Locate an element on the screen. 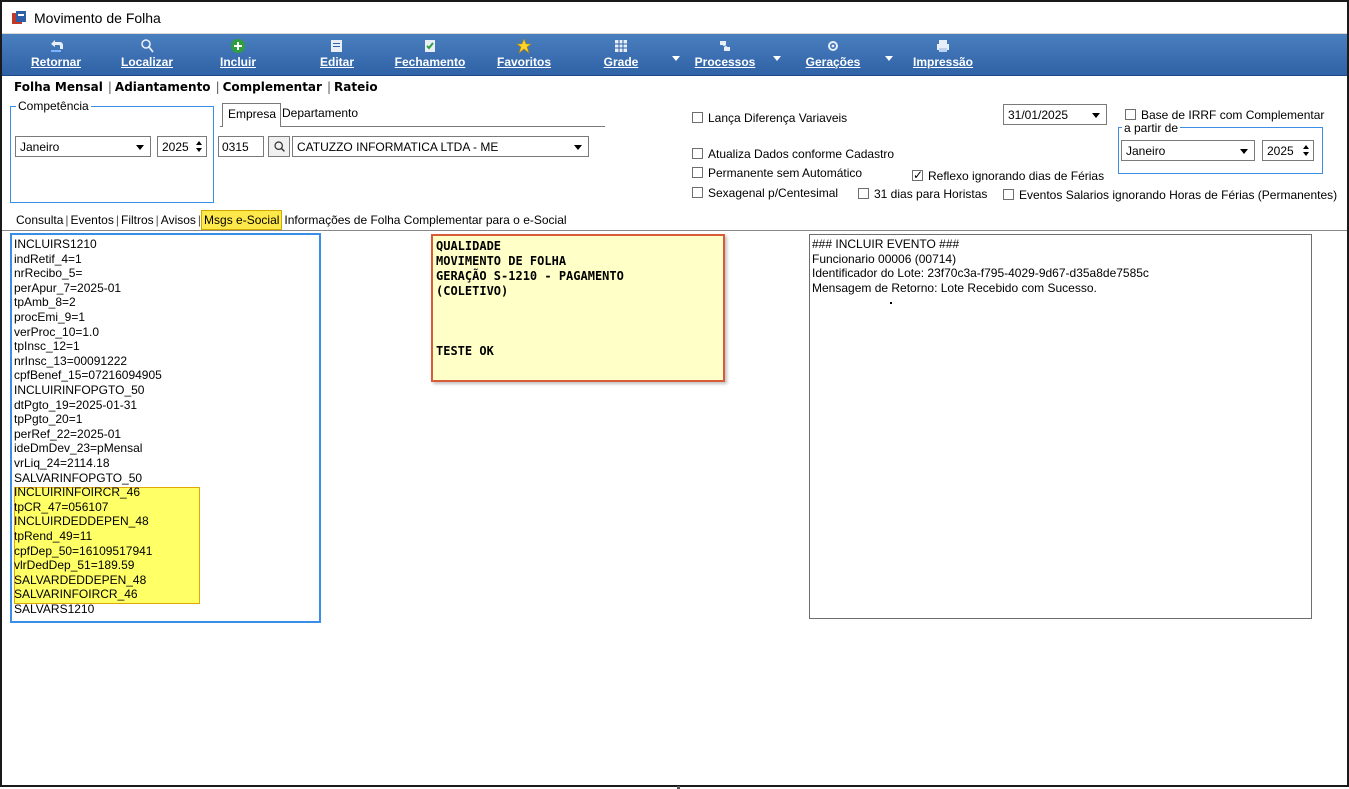 This screenshot has width=1349, height=789. sexagenal-checkbox: Sexagenal p/Centesimal is located at coordinates (765, 193).